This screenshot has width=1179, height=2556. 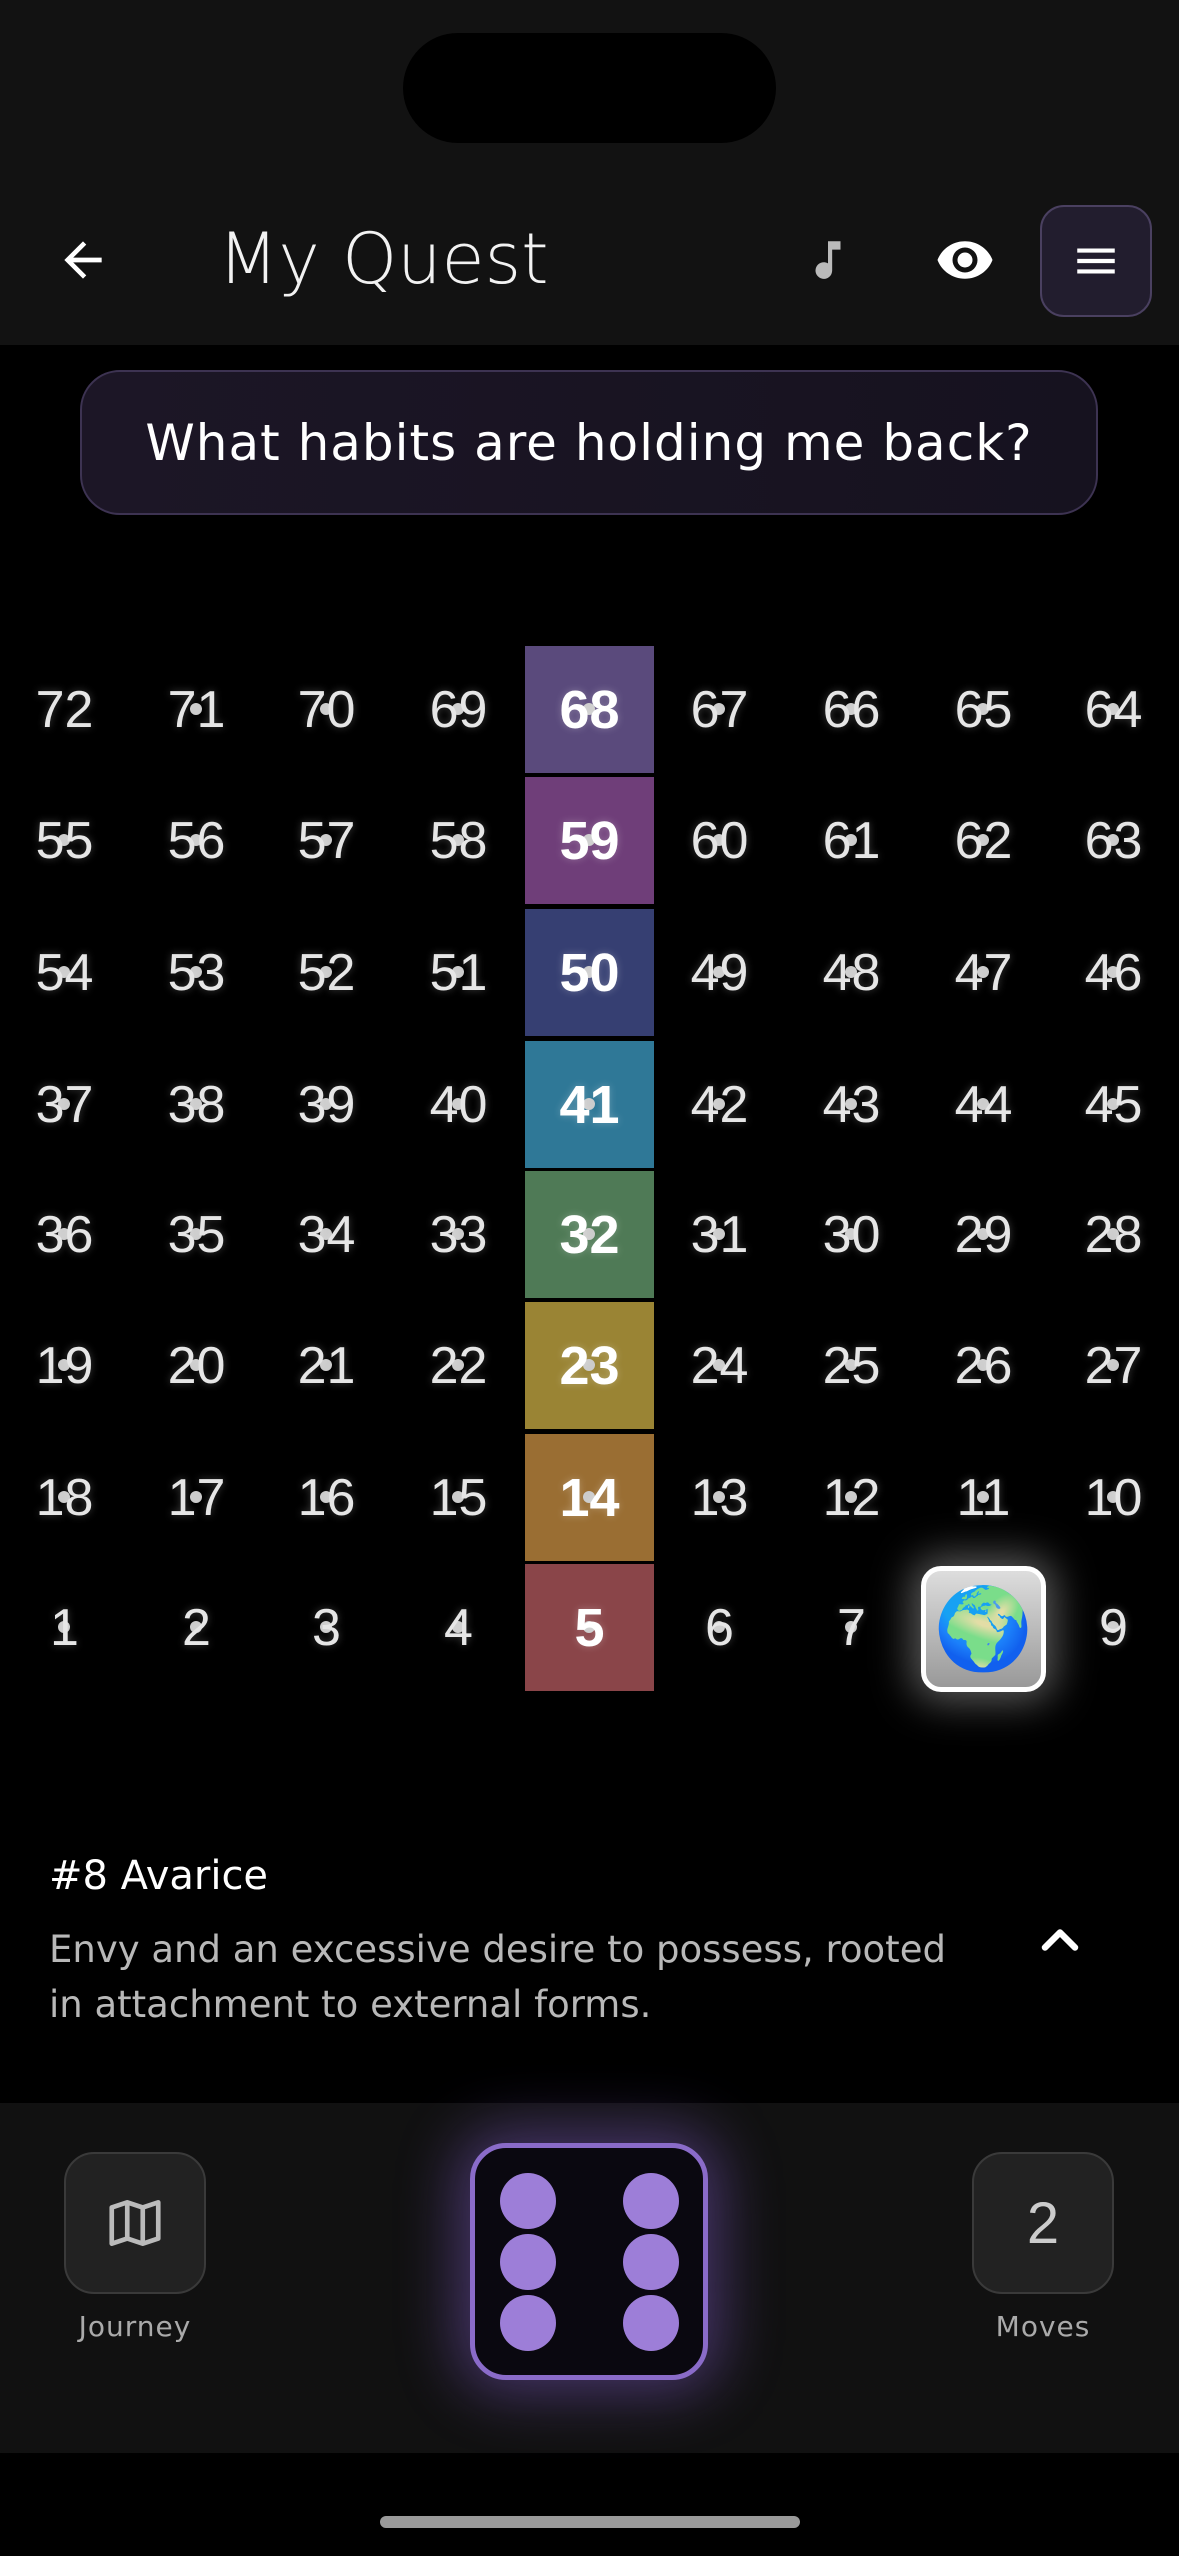 I want to click on board-square-27: 27, so click(x=1113, y=1365).